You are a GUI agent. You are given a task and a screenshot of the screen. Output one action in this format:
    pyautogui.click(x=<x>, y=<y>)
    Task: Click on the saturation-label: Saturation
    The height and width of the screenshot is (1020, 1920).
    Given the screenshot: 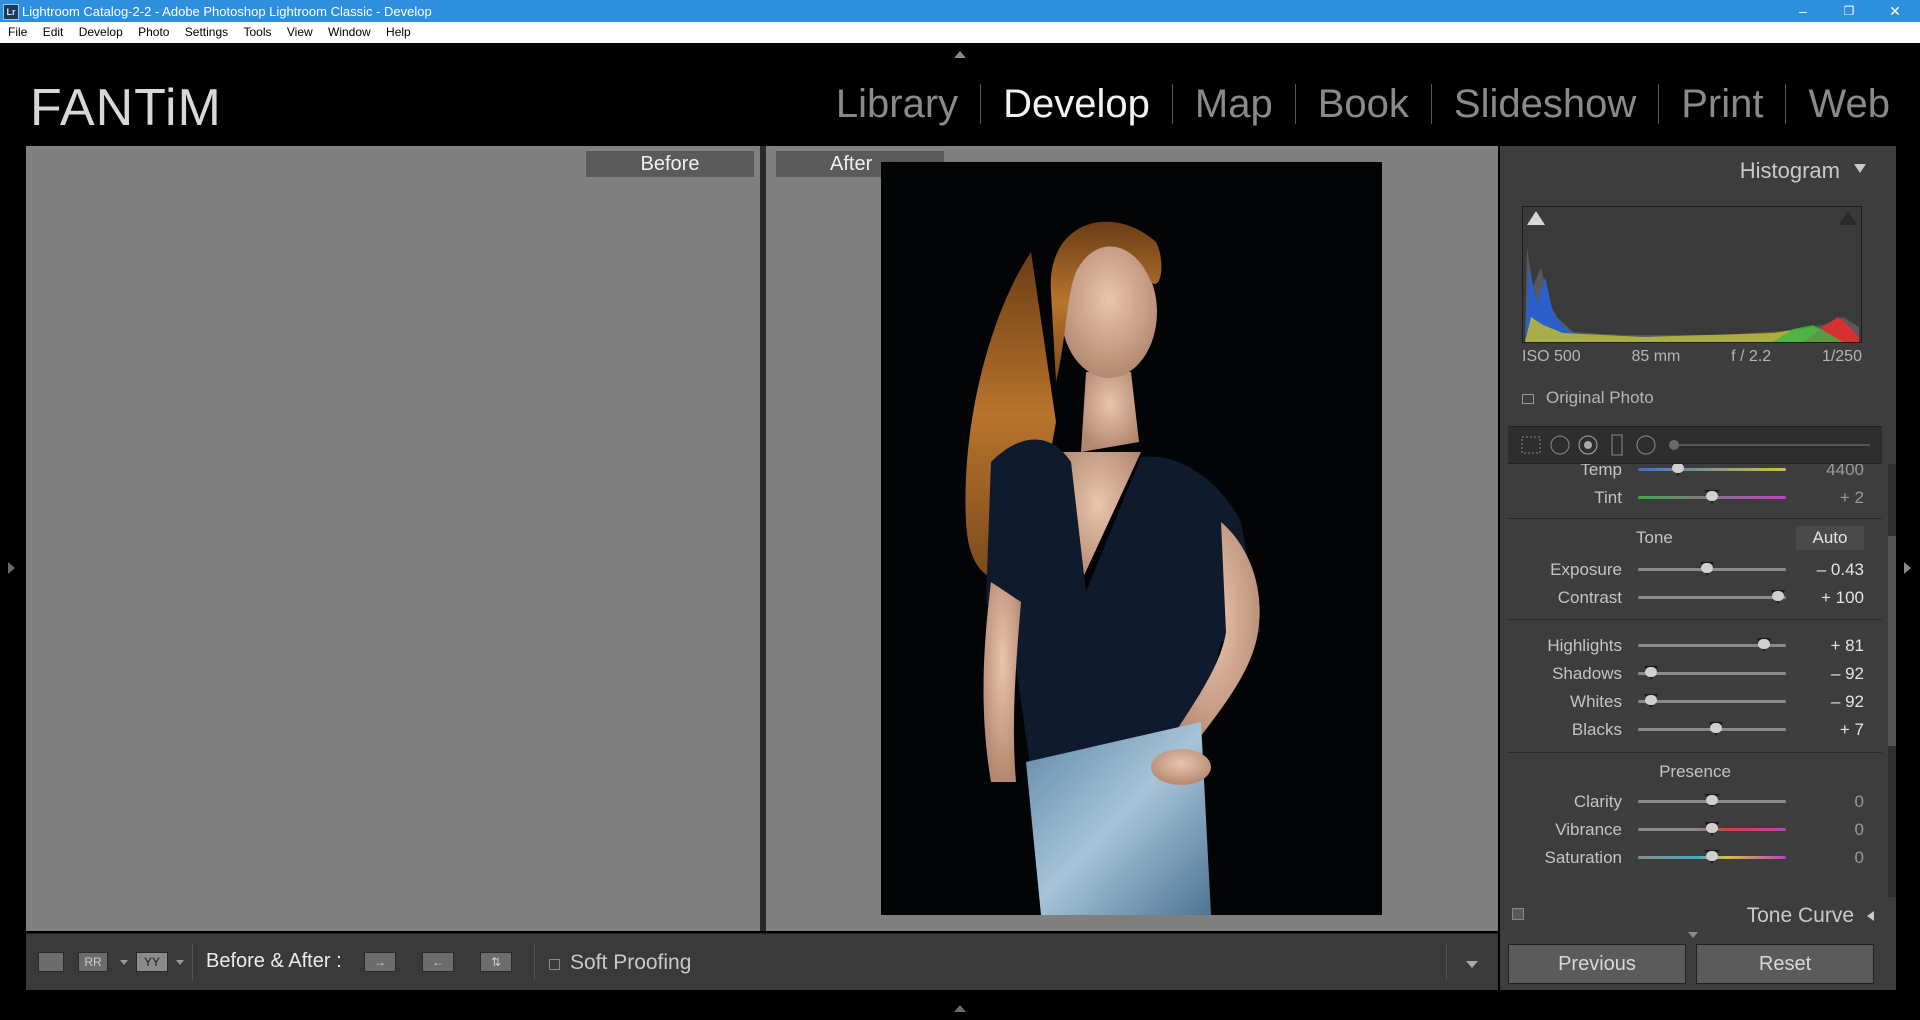 What is the action you would take?
    pyautogui.click(x=1583, y=857)
    